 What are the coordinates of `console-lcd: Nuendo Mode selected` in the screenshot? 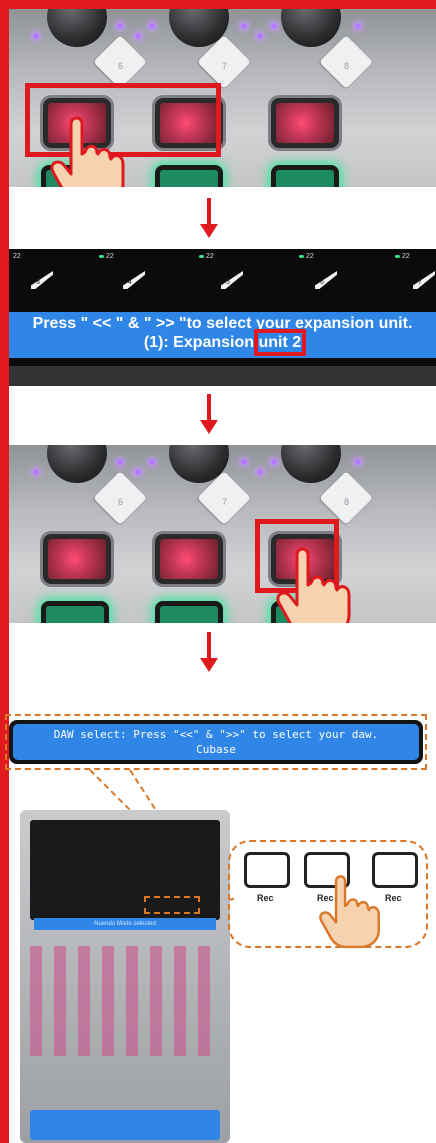 It's located at (125, 924).